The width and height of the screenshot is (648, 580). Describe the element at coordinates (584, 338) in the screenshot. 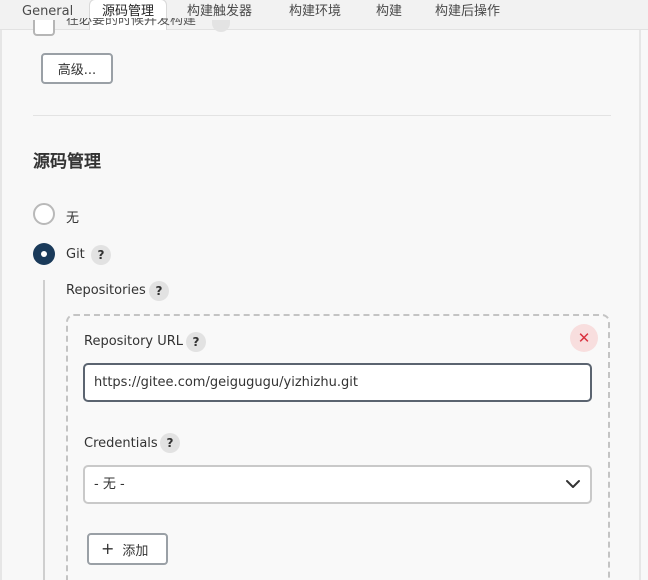

I see `close-icon: ✕` at that location.